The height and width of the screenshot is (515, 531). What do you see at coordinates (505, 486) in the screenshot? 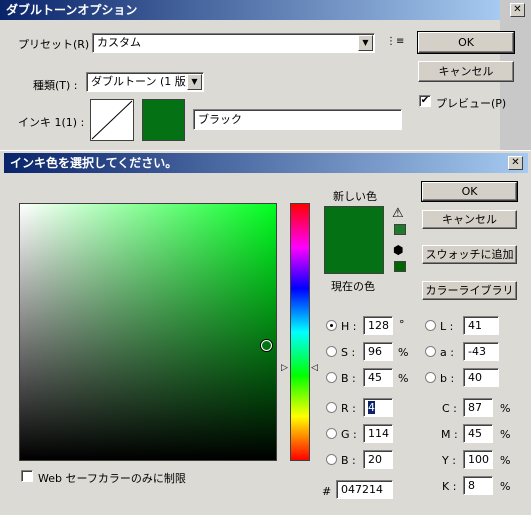
I see `k-unit: %` at bounding box center [505, 486].